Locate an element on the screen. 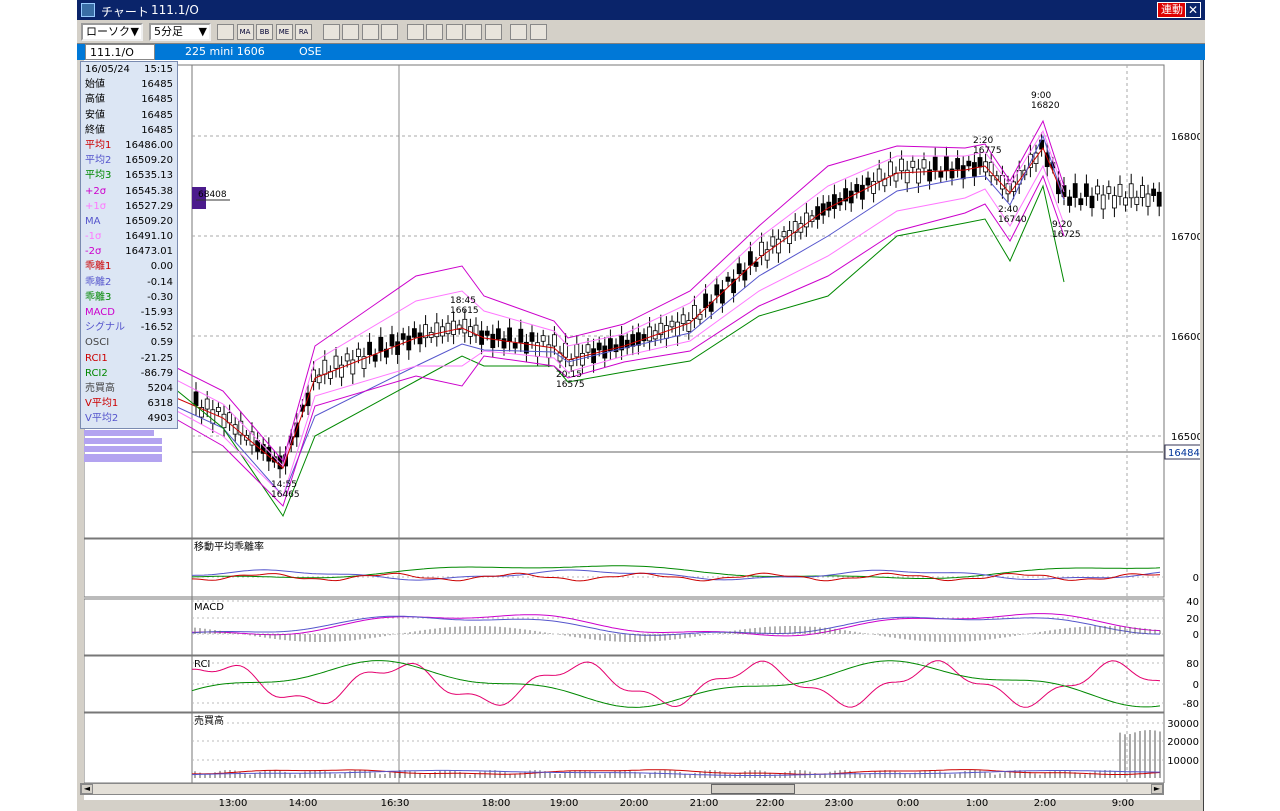 The width and height of the screenshot is (1280, 811). price-tick-label: 16600 is located at coordinates (1185, 337).